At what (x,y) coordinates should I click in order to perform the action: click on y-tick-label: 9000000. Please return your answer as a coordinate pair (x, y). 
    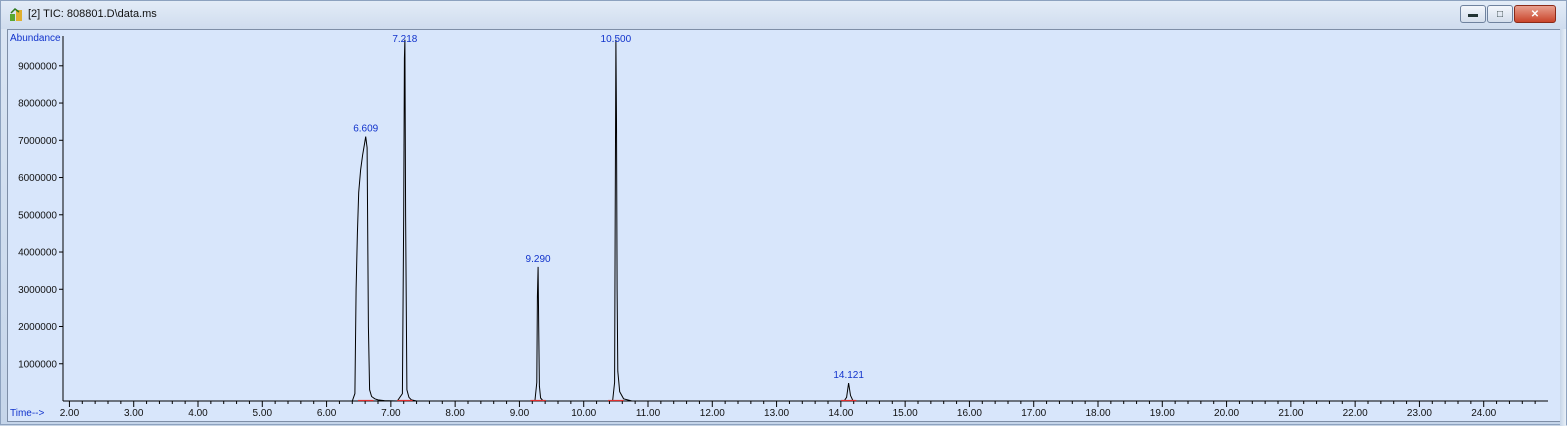
    Looking at the image, I should click on (37, 66).